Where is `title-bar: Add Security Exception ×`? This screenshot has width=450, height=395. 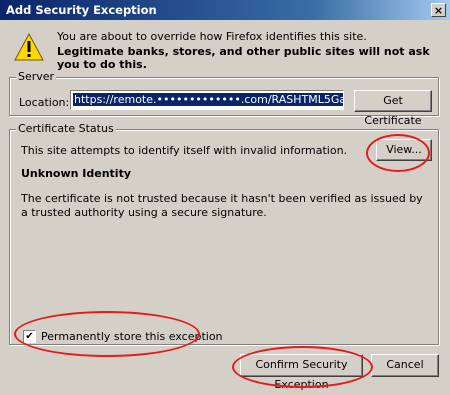 title-bar: Add Security Exception × is located at coordinates (225, 10).